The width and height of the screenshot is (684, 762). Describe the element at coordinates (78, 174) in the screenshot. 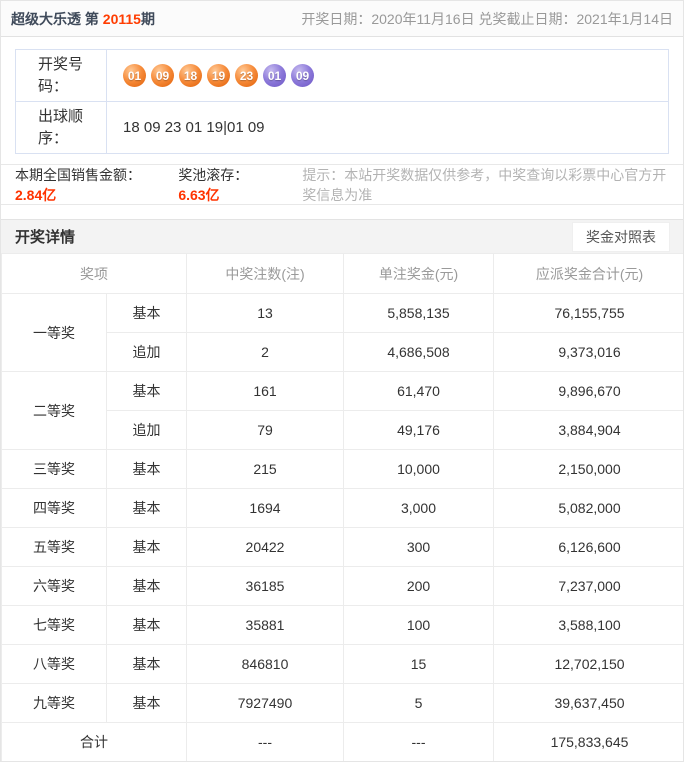

I see `sales-label: 本期全国销售金额：` at that location.